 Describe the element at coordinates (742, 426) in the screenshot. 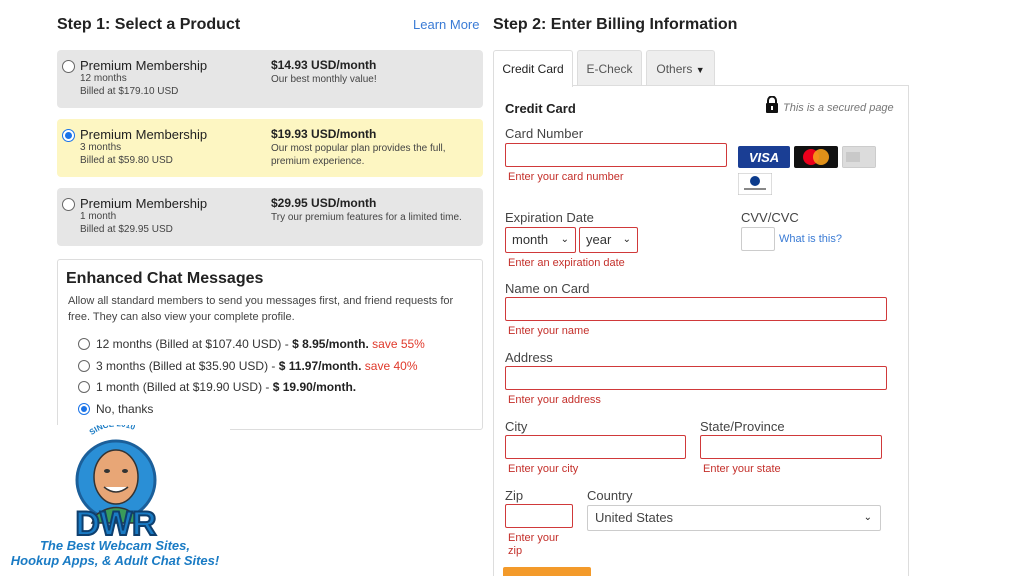

I see `state-label: State/Province` at that location.